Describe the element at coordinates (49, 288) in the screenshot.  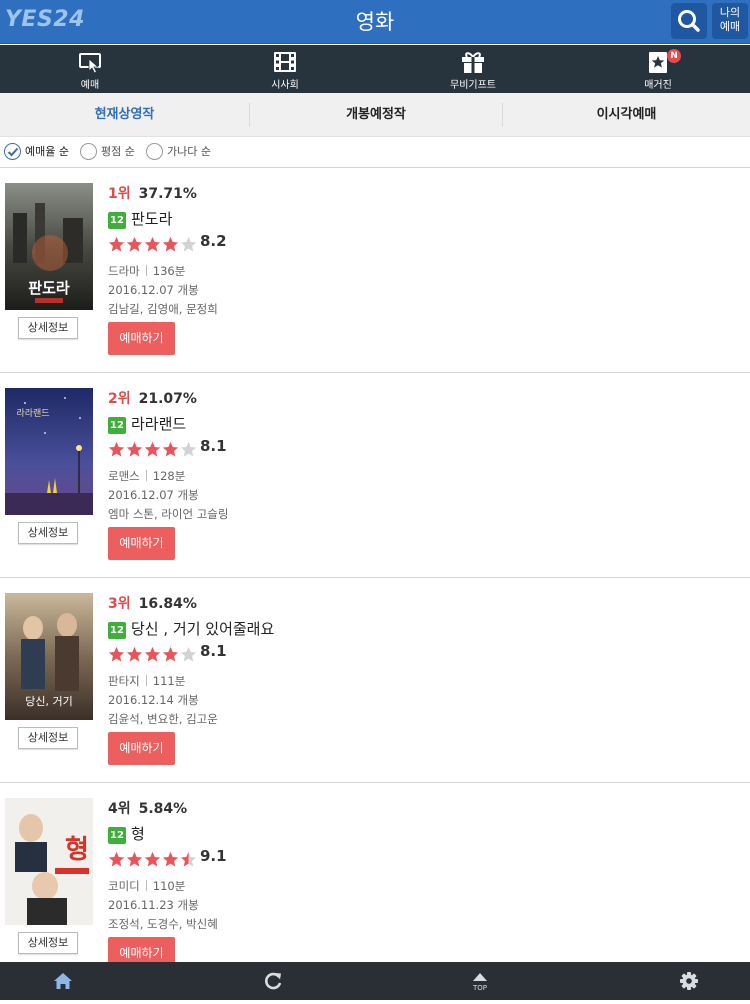
I see `svg-text: 판도라` at that location.